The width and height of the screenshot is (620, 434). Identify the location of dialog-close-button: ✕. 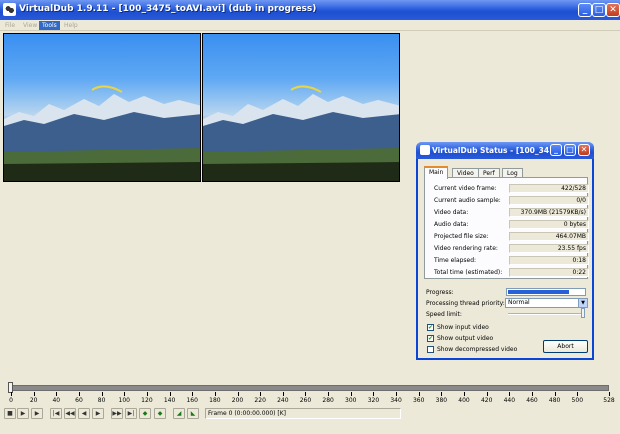
(584, 150).